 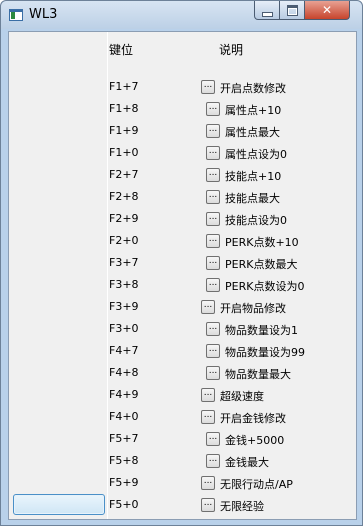 I want to click on hotkey-key: F5+0, so click(x=124, y=504).